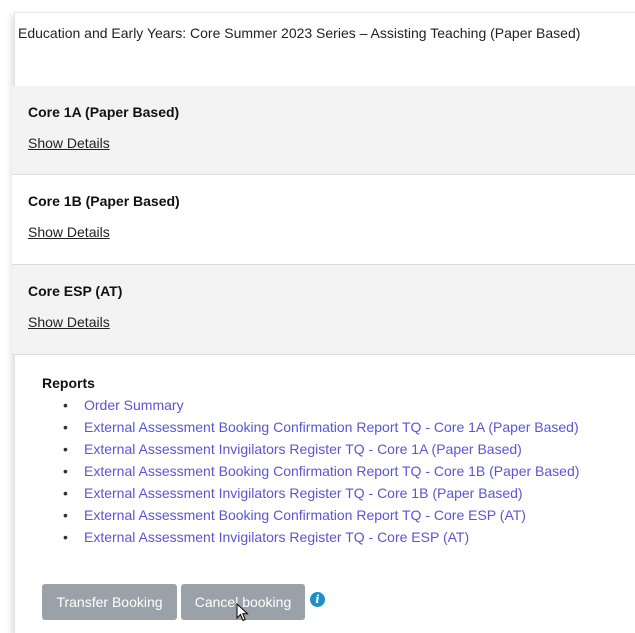 The image size is (635, 633). What do you see at coordinates (134, 405) in the screenshot?
I see `report-link-order-summary: Order Summary` at bounding box center [134, 405].